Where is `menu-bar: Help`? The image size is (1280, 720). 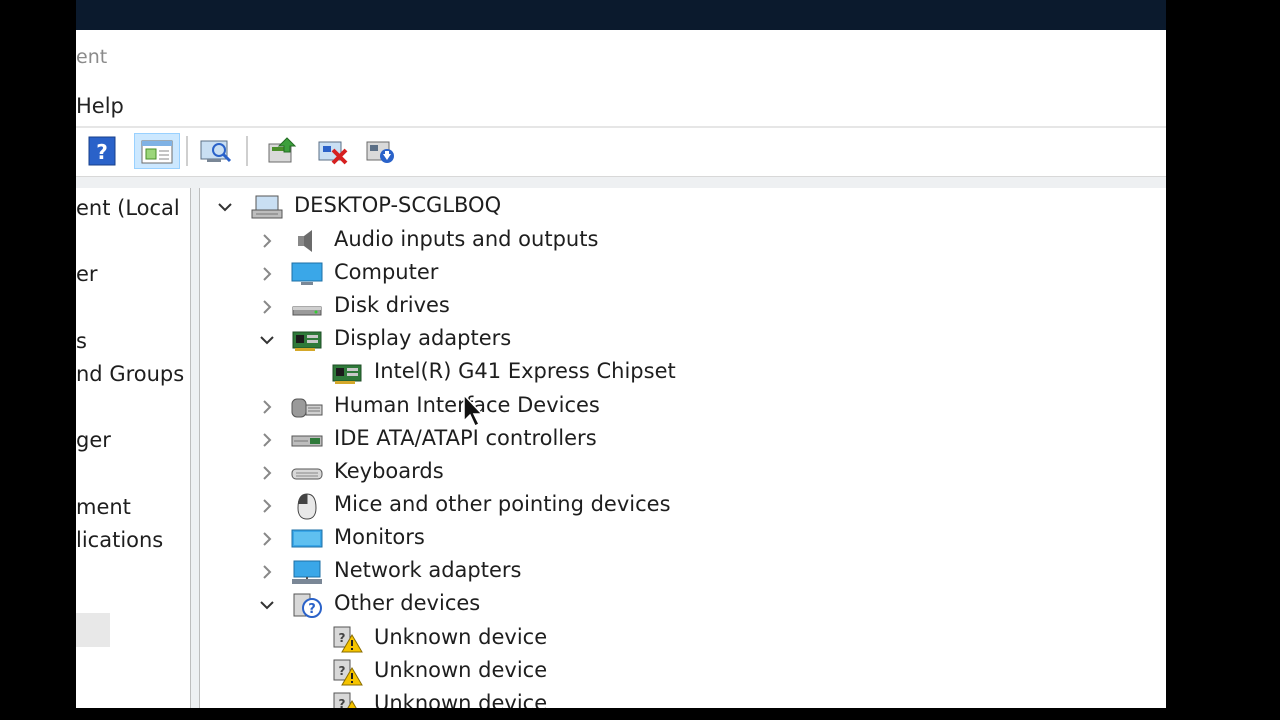 menu-bar: Help is located at coordinates (621, 106).